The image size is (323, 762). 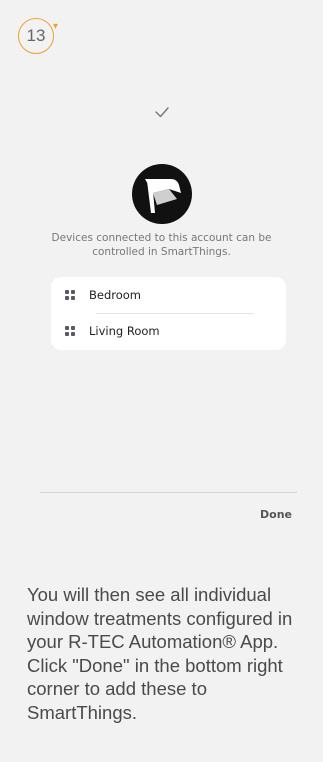 I want to click on step-badge: 13 ▾, so click(x=38, y=36).